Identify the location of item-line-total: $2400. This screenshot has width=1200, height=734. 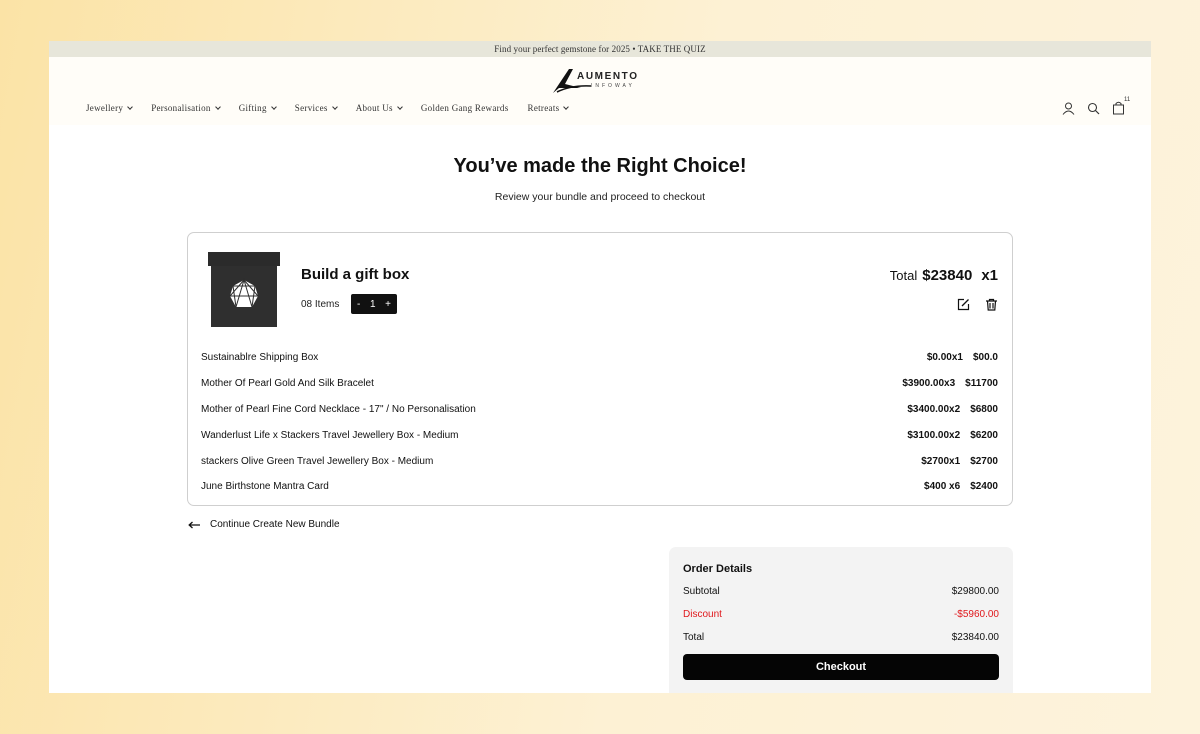
(984, 487).